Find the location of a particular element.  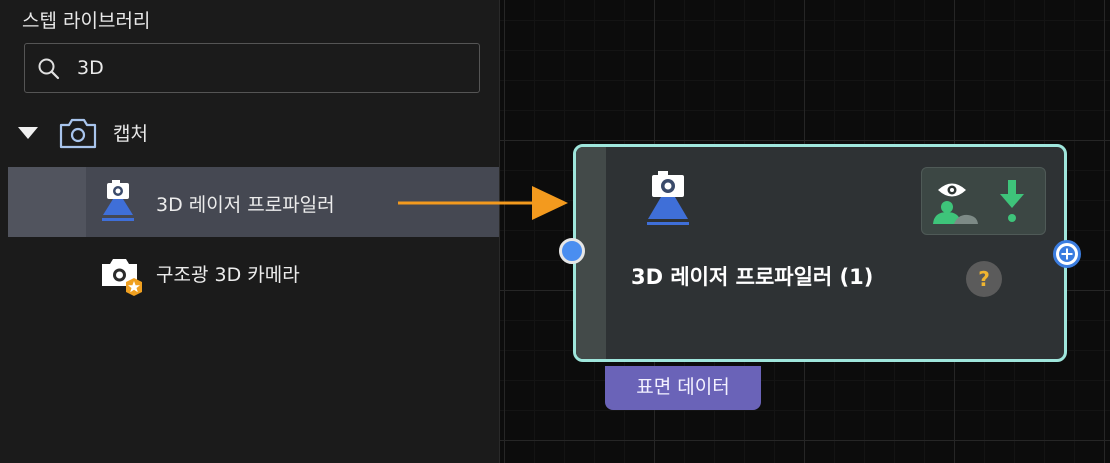

structured-light-camera-icon is located at coordinates (122, 277).